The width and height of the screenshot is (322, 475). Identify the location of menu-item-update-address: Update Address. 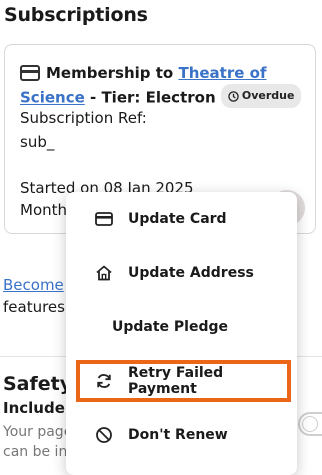
(181, 273).